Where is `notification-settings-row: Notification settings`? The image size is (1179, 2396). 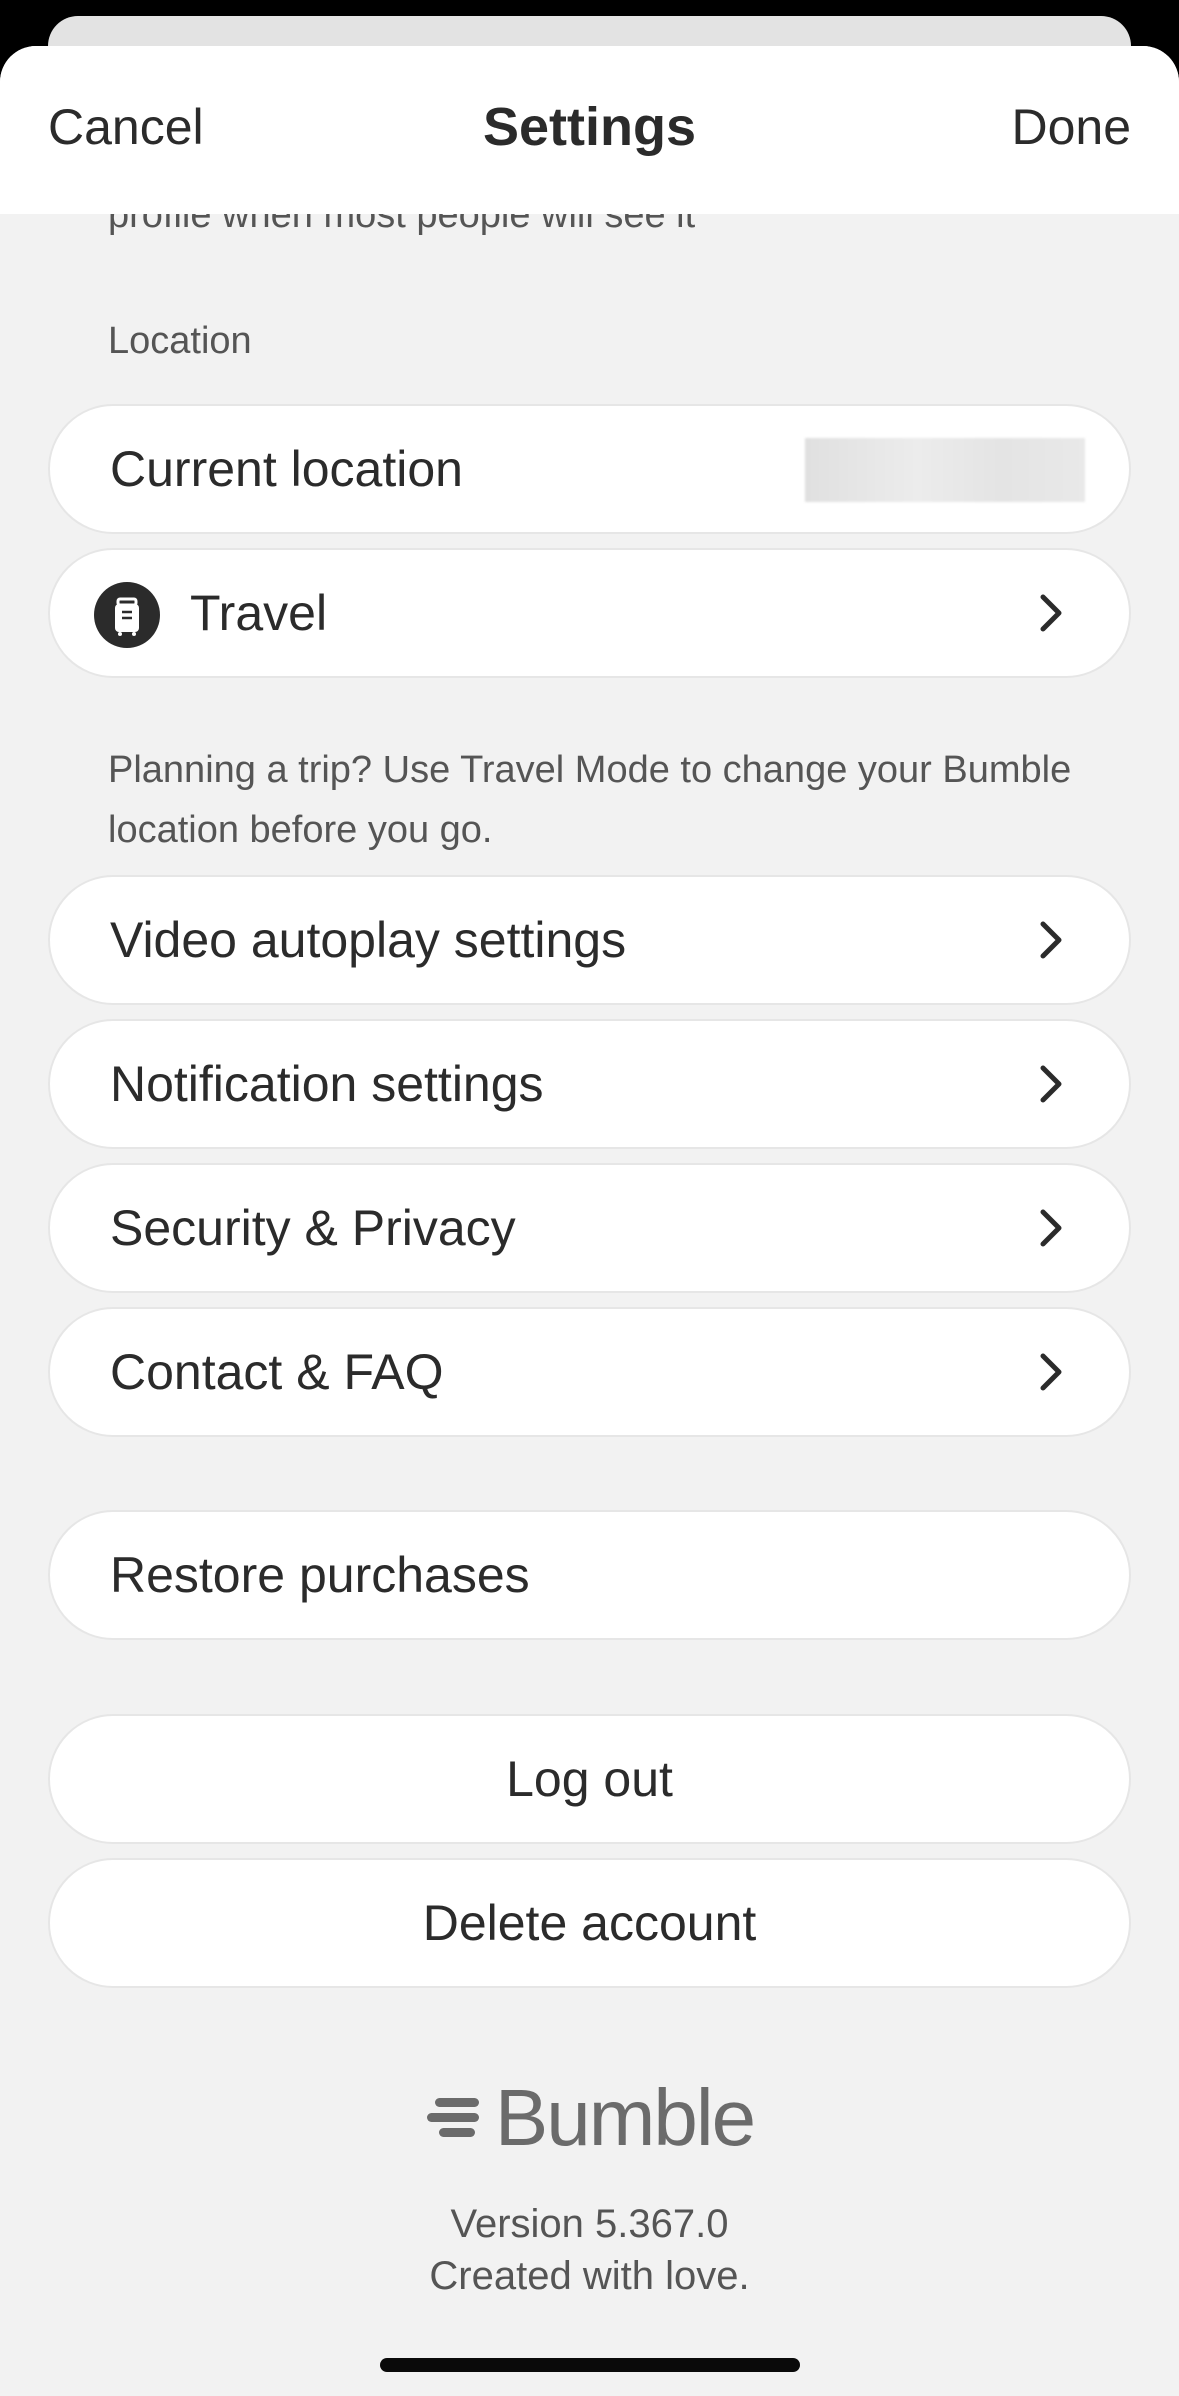
notification-settings-row: Notification settings is located at coordinates (589, 1084).